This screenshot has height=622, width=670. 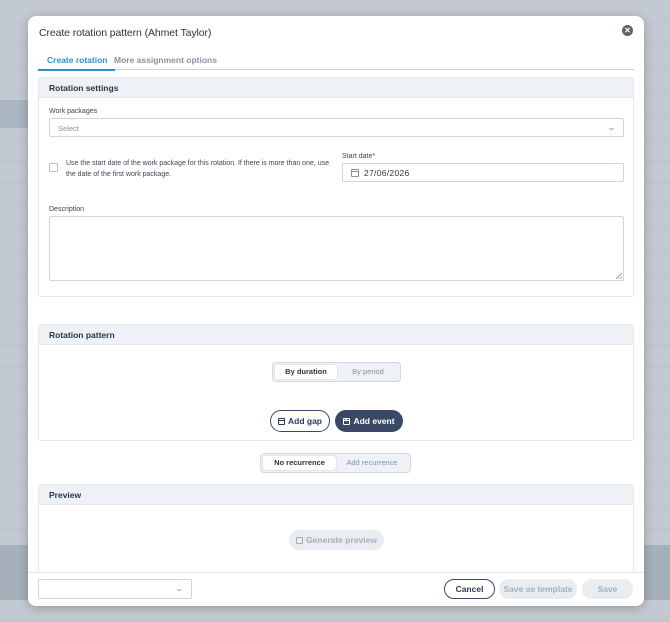 I want to click on calendar-plus-icon, so click(x=347, y=421).